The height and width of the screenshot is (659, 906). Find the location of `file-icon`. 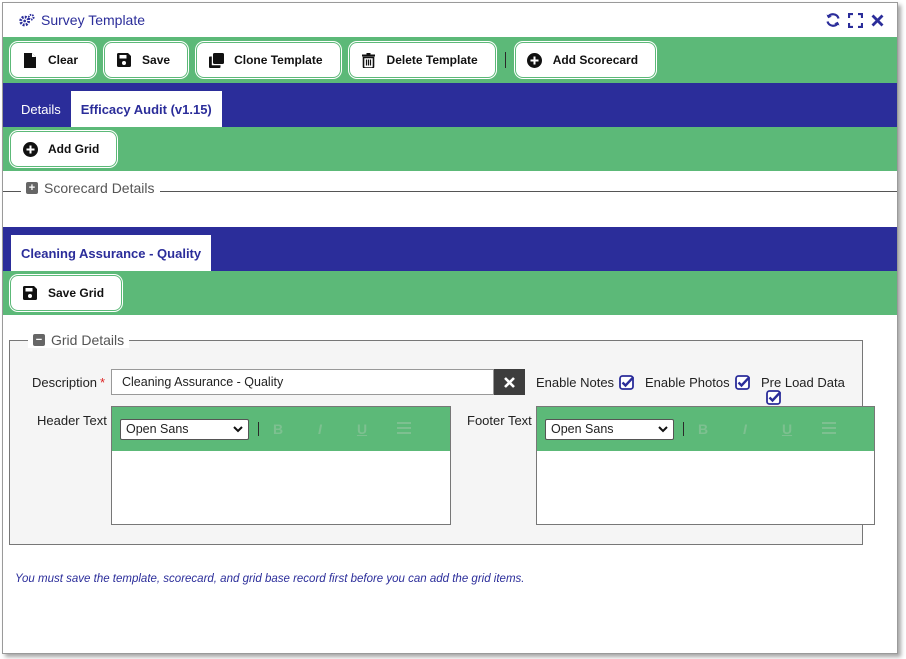

file-icon is located at coordinates (30, 60).